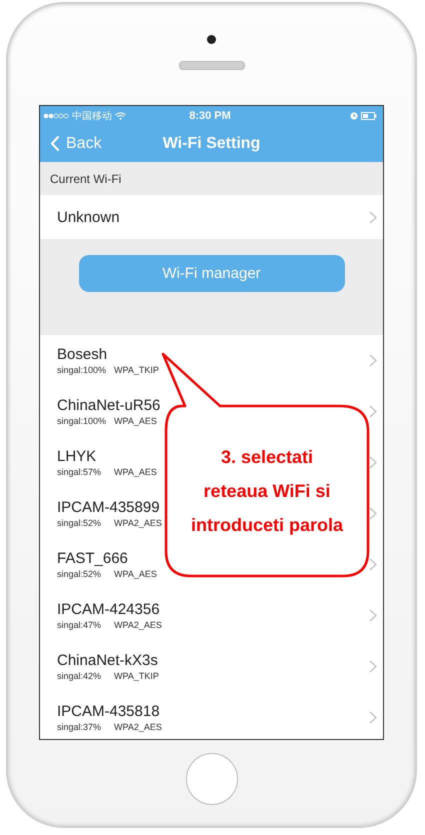 Image resolution: width=425 pixels, height=835 pixels. Describe the element at coordinates (77, 456) in the screenshot. I see `network-name: LHYK` at that location.